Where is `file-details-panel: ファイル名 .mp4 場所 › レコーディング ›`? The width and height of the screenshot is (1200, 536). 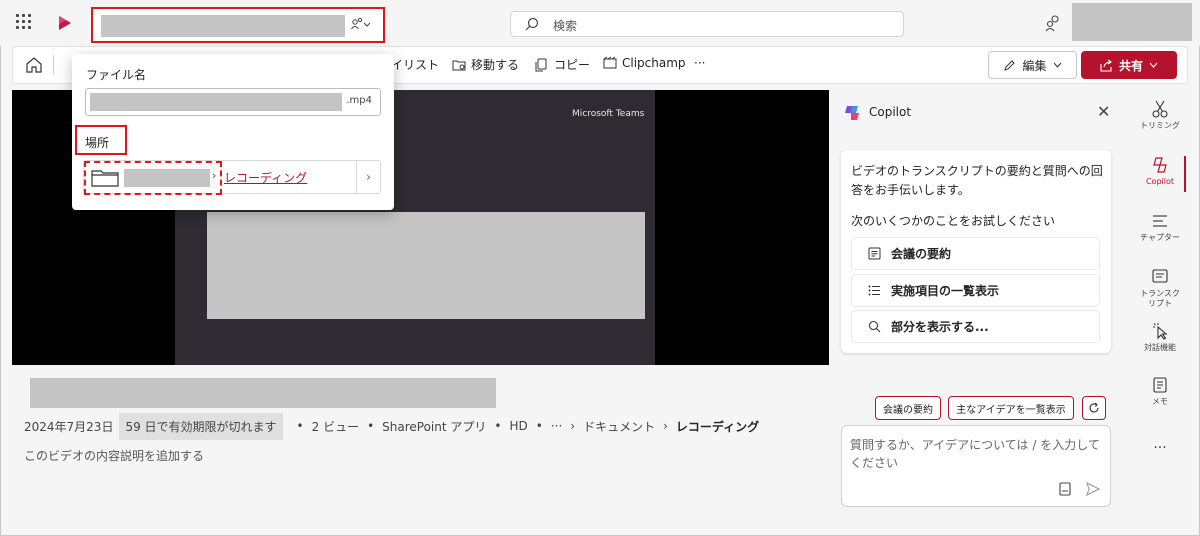
file-details-panel: ファイル名 .mp4 場所 › レコーディング › is located at coordinates (233, 132).